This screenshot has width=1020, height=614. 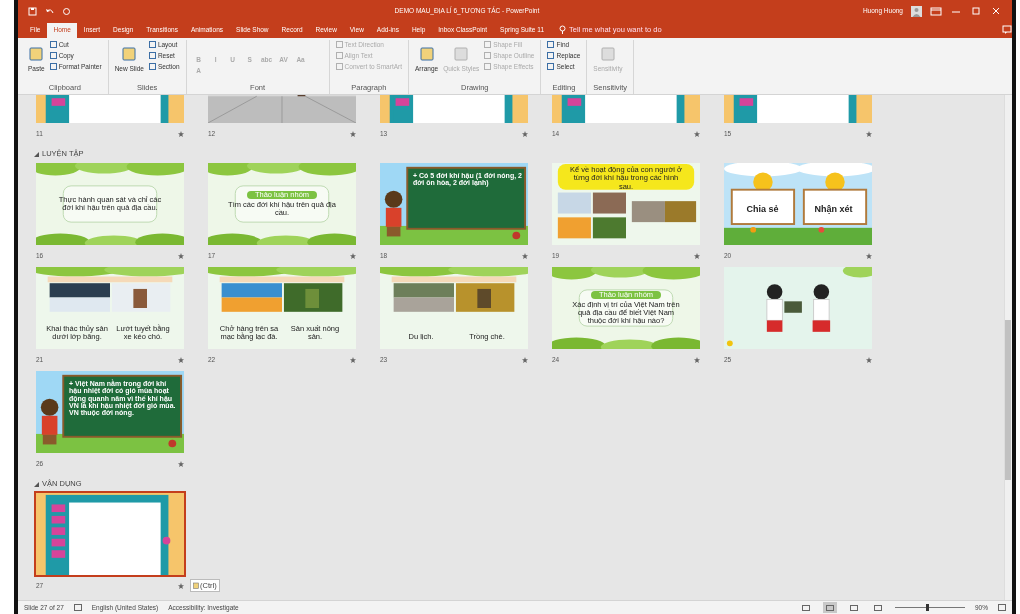 I want to click on comments-icon, so click(x=1007, y=30).